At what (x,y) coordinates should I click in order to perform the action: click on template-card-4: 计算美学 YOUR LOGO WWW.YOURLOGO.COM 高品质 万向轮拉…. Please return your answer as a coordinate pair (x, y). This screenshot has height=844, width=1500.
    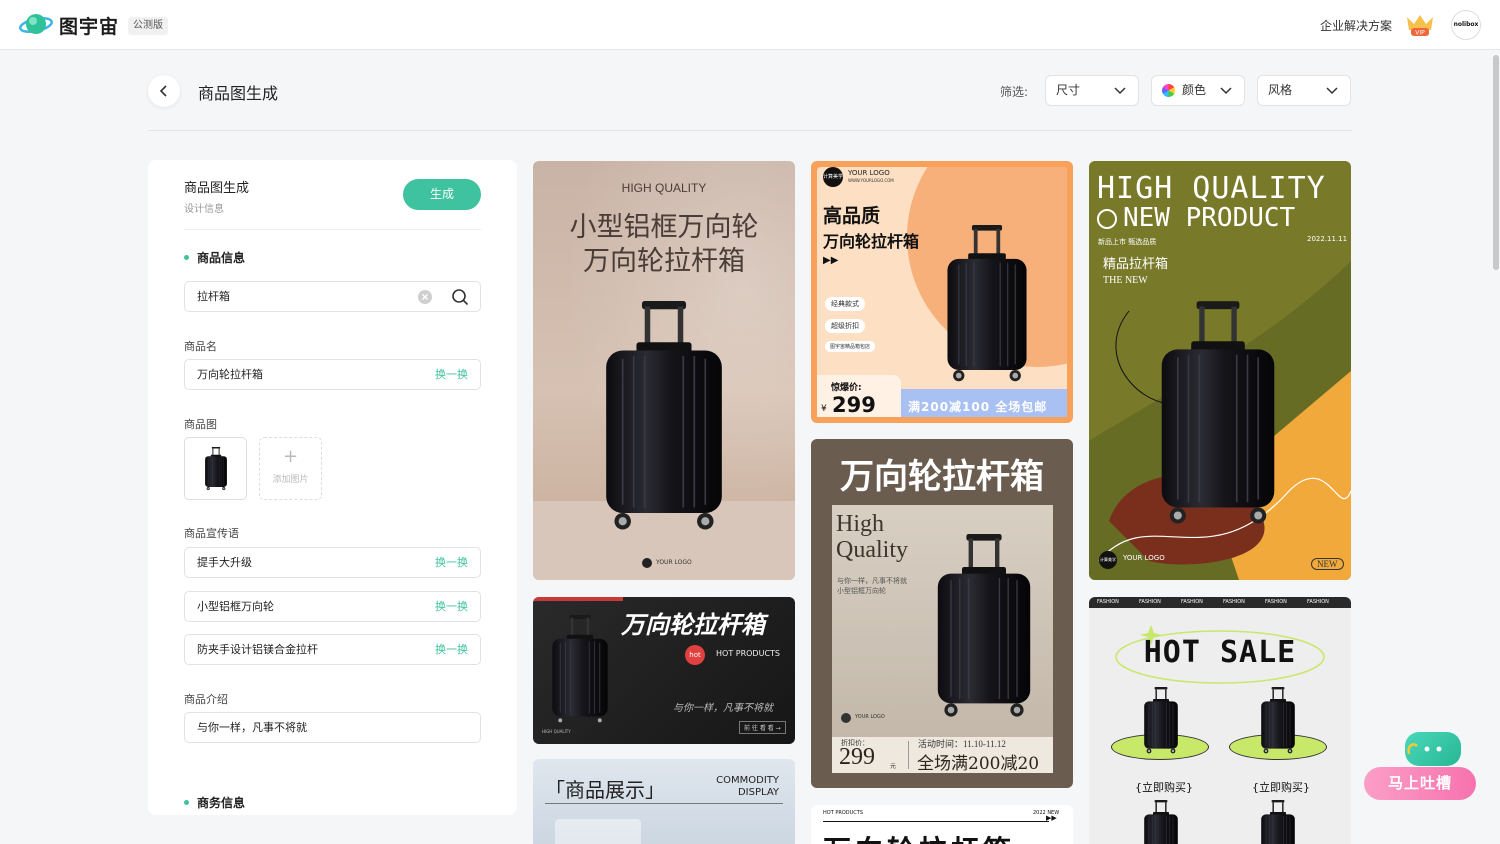
    Looking at the image, I should click on (942, 292).